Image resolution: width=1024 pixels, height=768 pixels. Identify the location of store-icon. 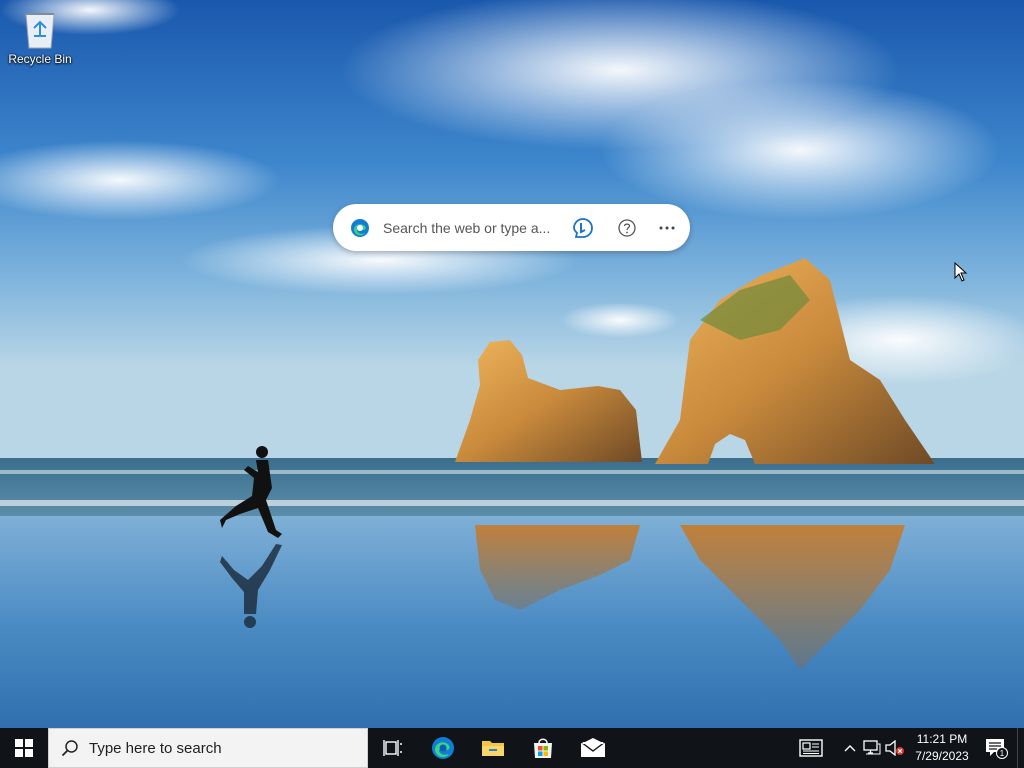
(543, 748).